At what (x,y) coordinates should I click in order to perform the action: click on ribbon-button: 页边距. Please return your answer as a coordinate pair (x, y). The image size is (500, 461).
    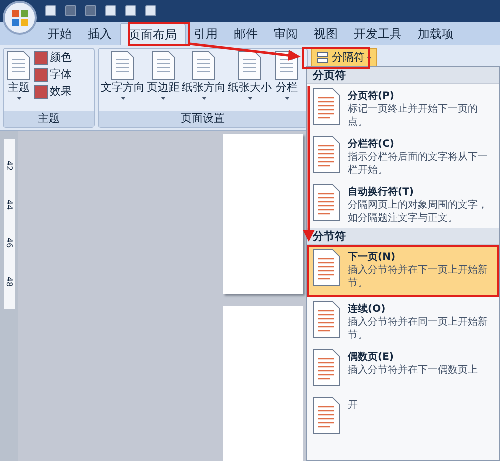
    Looking at the image, I should click on (163, 81).